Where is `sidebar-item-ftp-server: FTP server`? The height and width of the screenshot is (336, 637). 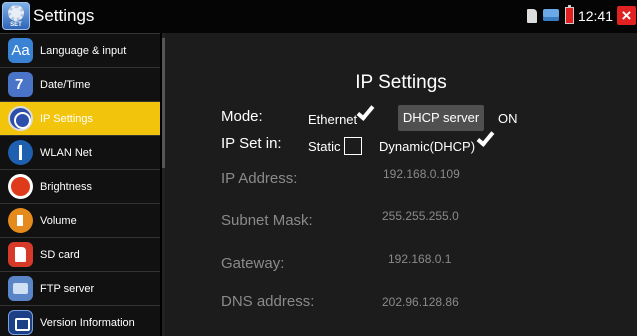
sidebar-item-ftp-server: FTP server is located at coordinates (80, 288).